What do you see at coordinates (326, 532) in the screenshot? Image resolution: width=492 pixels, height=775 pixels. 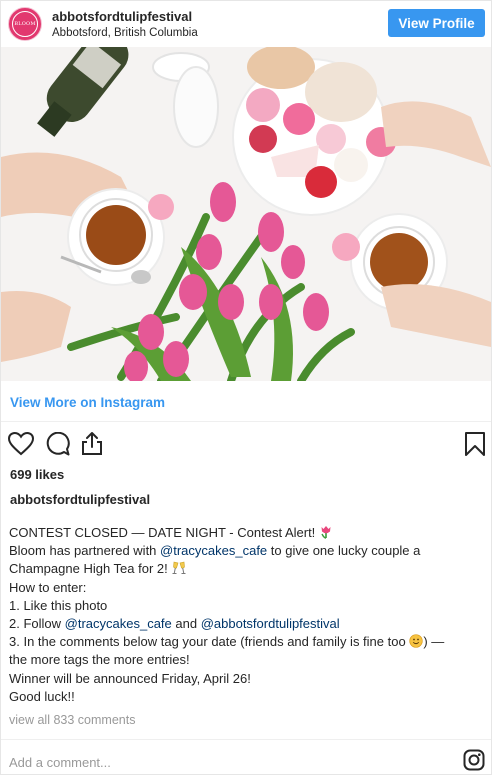 I see `tulip-emoji-icon` at bounding box center [326, 532].